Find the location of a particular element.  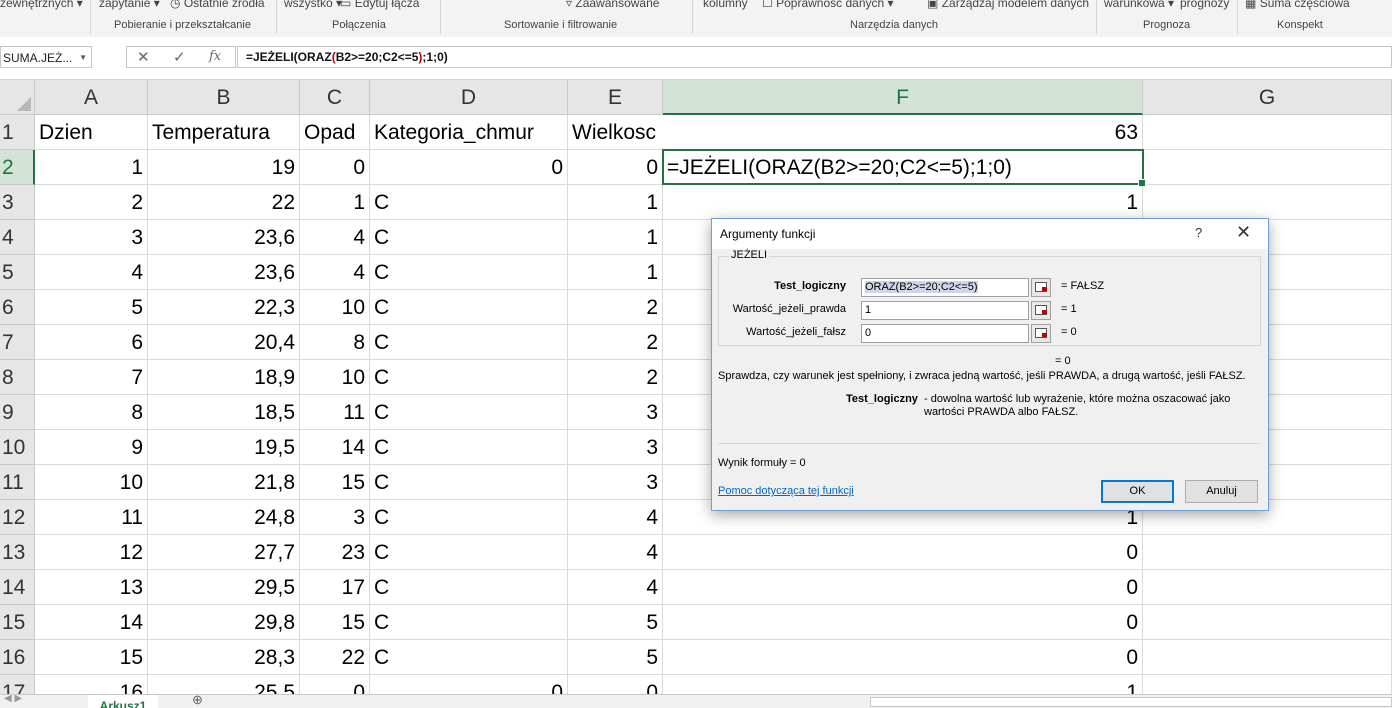

ribbon-edit-links-button: ▭ Edytuj łącza is located at coordinates (379, 5).